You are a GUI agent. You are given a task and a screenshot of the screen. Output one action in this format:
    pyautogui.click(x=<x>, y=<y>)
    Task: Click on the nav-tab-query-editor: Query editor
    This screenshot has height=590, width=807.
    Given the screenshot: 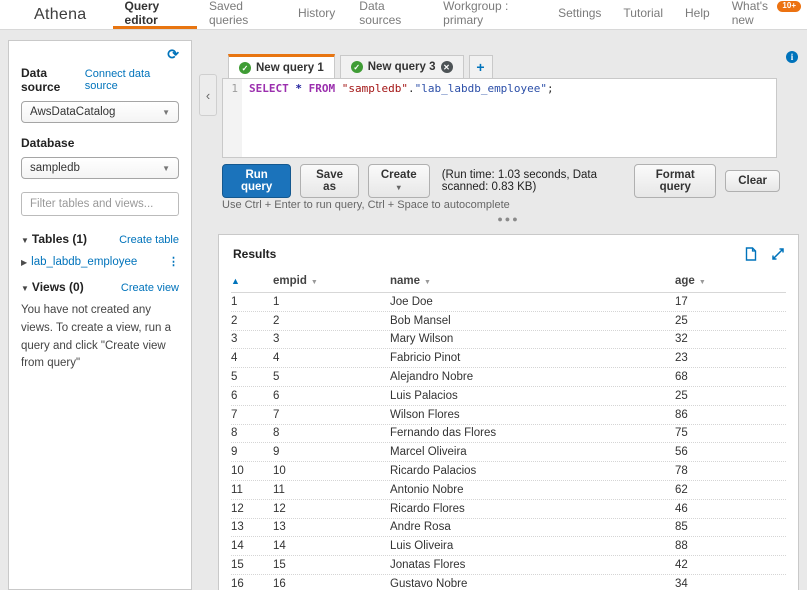 What is the action you would take?
    pyautogui.click(x=154, y=14)
    